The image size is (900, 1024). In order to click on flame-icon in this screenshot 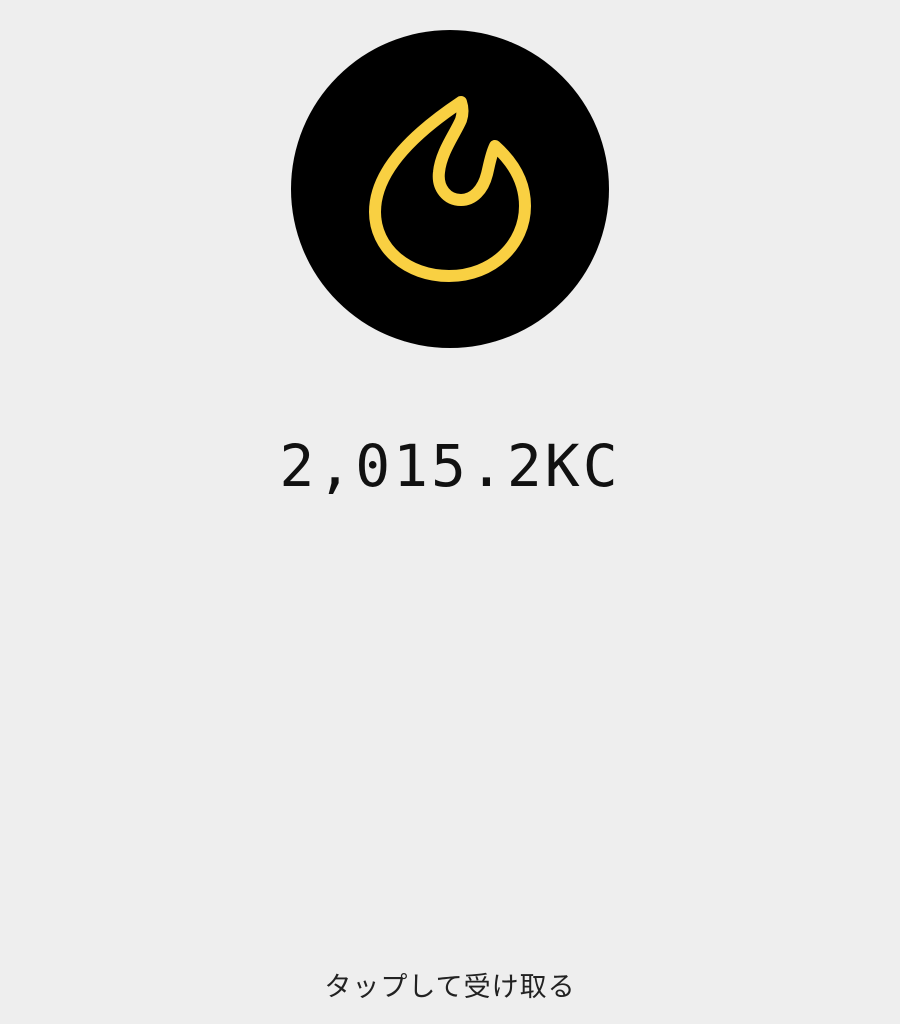, I will do `click(450, 189)`.